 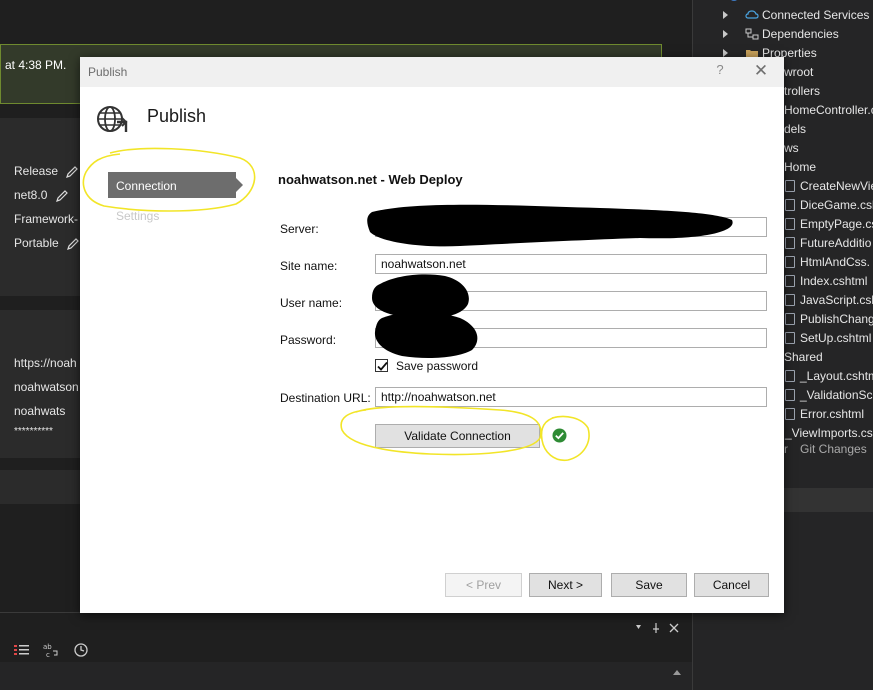 I want to click on nav-connection: Connection, so click(x=172, y=185).